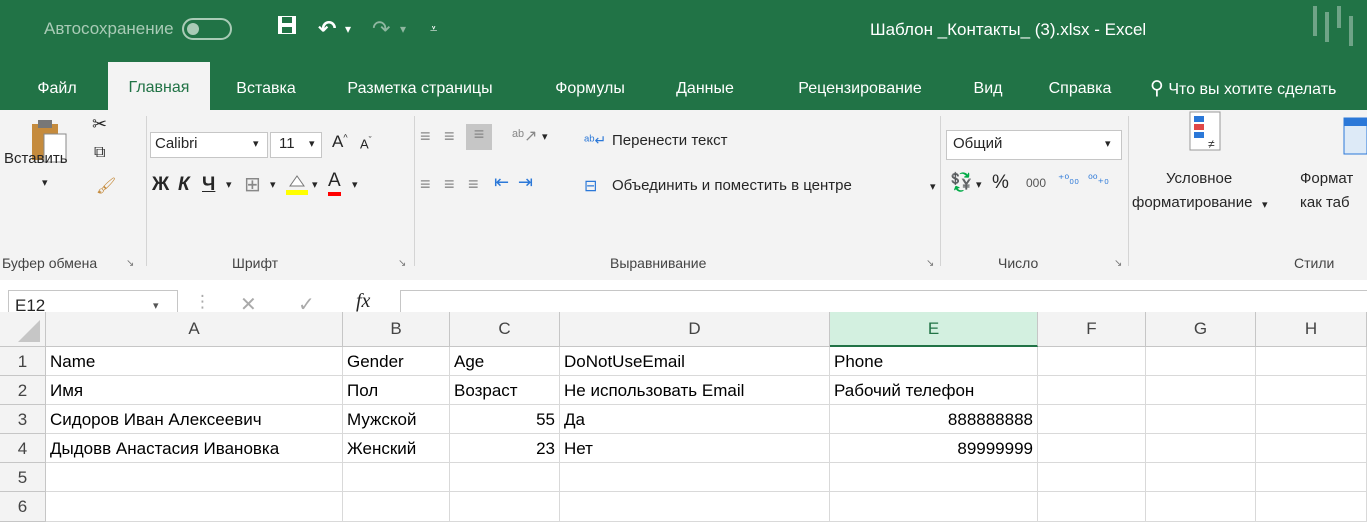 Image resolution: width=1367 pixels, height=522 pixels. I want to click on undo-icon: ↶, so click(327, 29).